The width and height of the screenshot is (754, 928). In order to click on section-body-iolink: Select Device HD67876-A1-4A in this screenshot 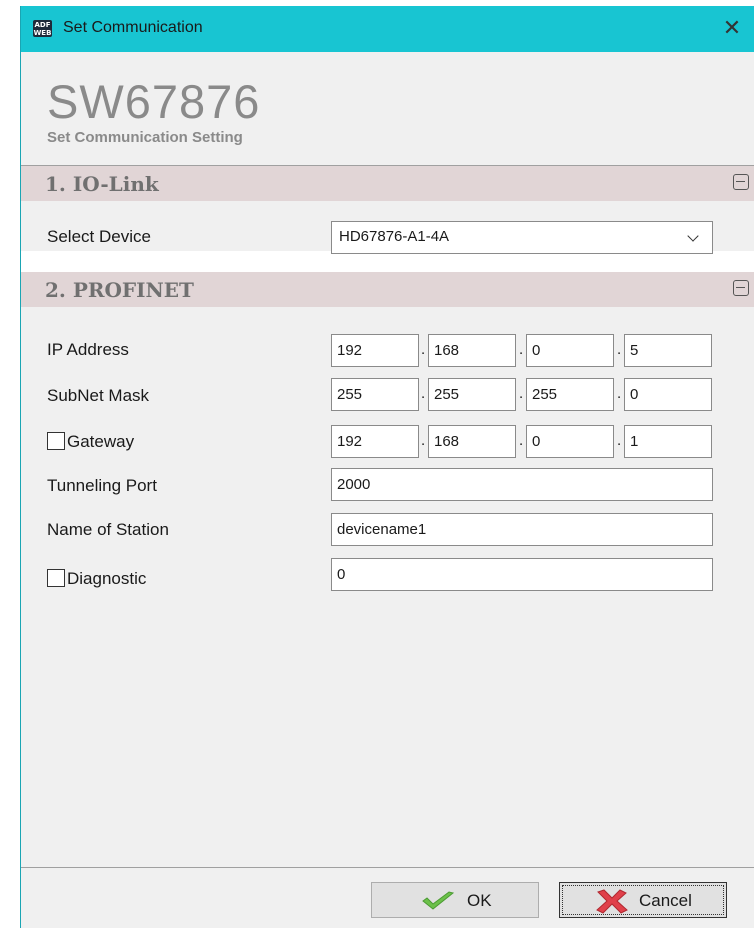, I will do `click(387, 227)`.